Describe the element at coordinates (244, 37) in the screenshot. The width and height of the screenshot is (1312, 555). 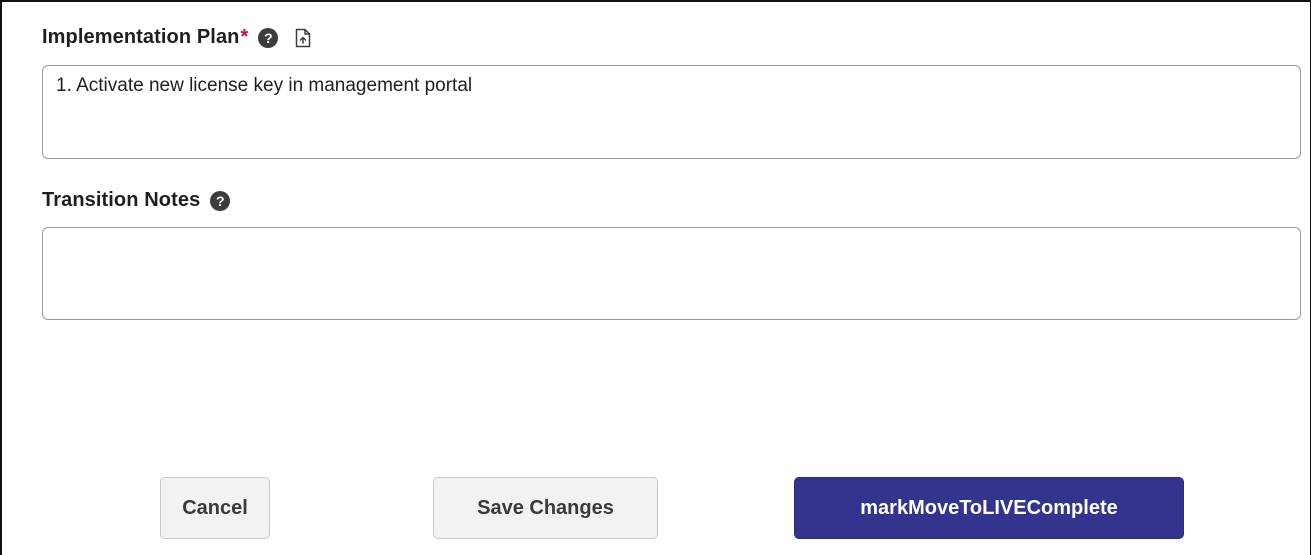
I see `required-marker: *` at that location.